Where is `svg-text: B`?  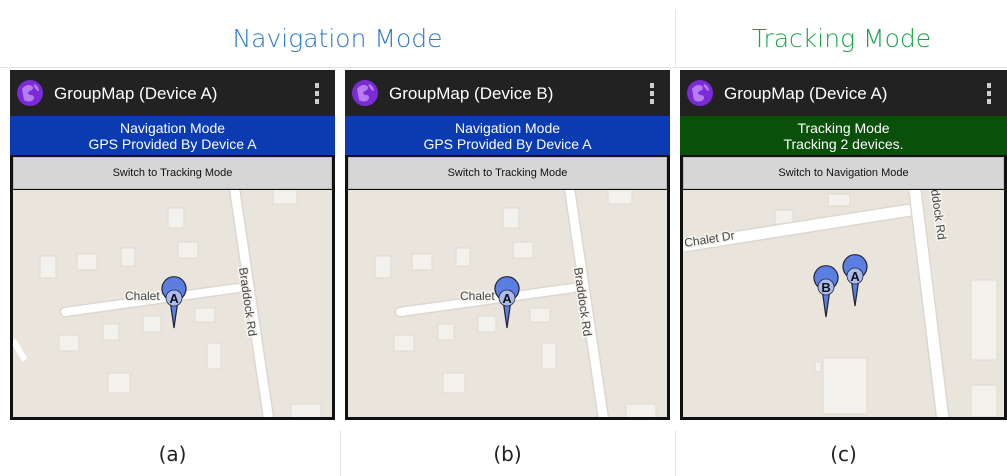
svg-text: B is located at coordinates (825, 287).